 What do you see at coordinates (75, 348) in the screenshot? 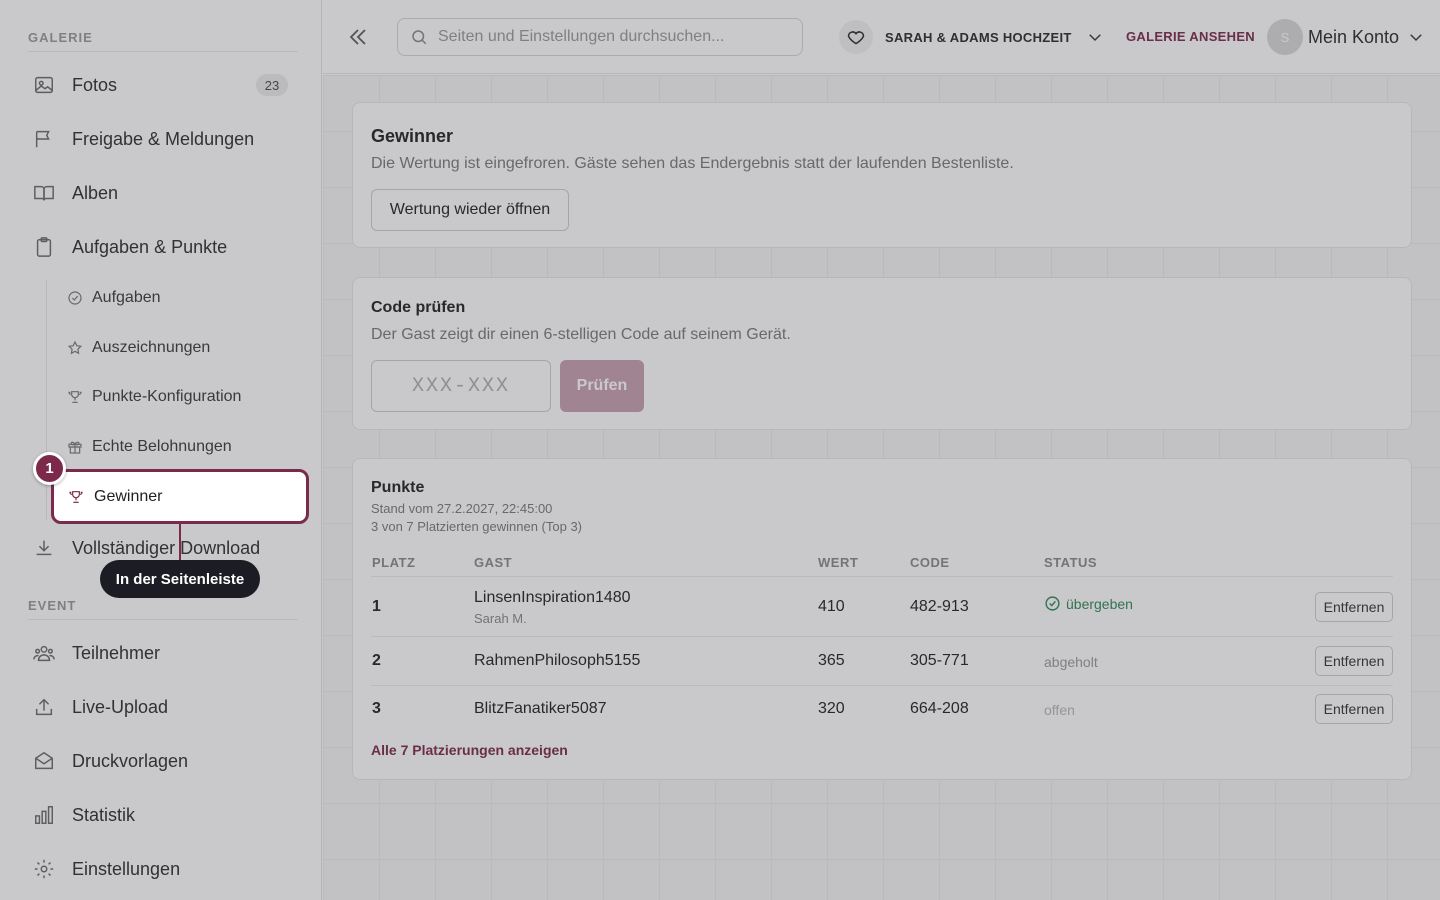
I see `star-icon` at bounding box center [75, 348].